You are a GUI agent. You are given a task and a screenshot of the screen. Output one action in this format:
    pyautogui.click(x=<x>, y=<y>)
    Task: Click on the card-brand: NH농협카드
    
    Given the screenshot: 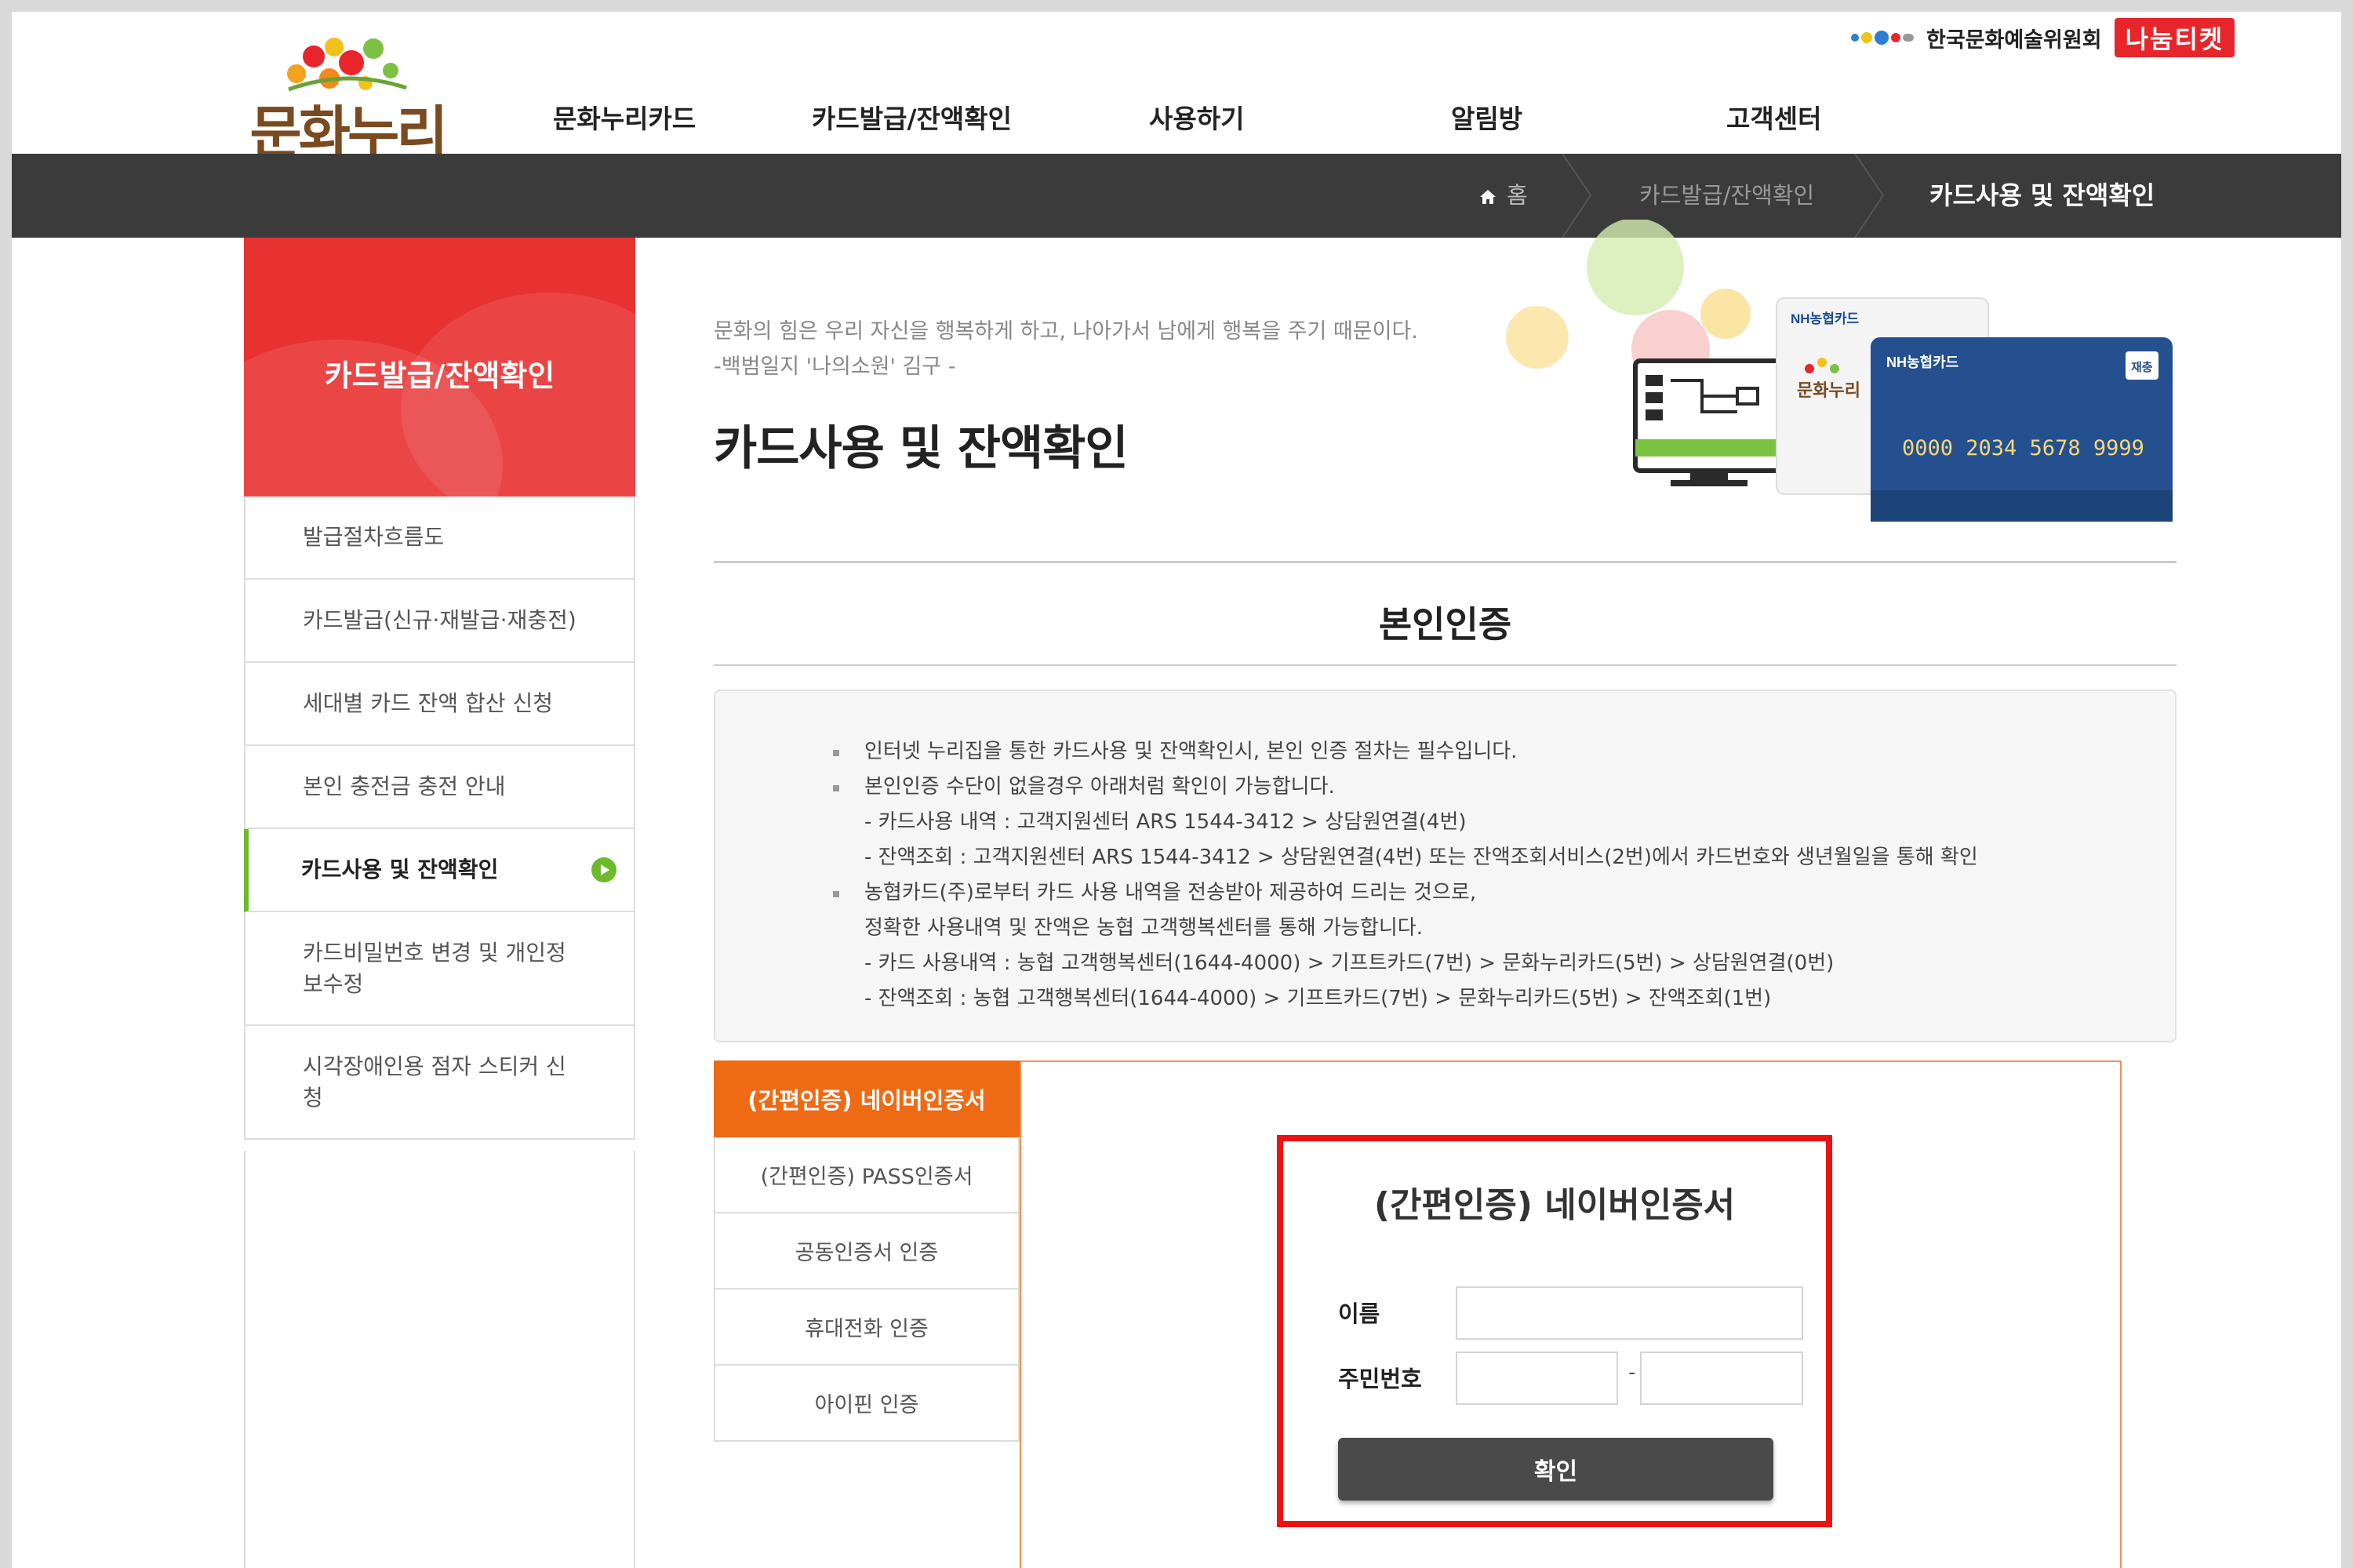 What is the action you would take?
    pyautogui.click(x=1922, y=362)
    